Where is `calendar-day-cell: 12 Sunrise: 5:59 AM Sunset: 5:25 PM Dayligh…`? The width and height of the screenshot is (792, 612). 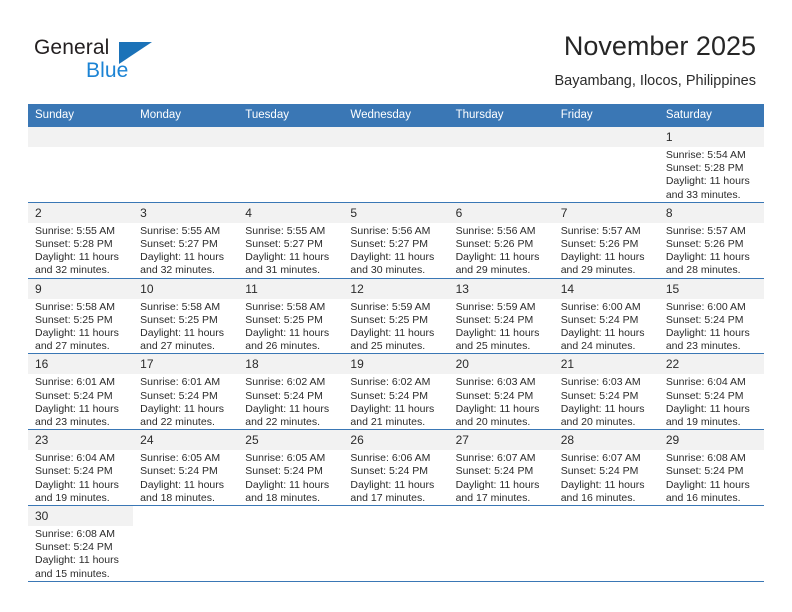
calendar-day-cell: 12 Sunrise: 5:59 AM Sunset: 5:25 PM Dayligh… is located at coordinates (396, 315).